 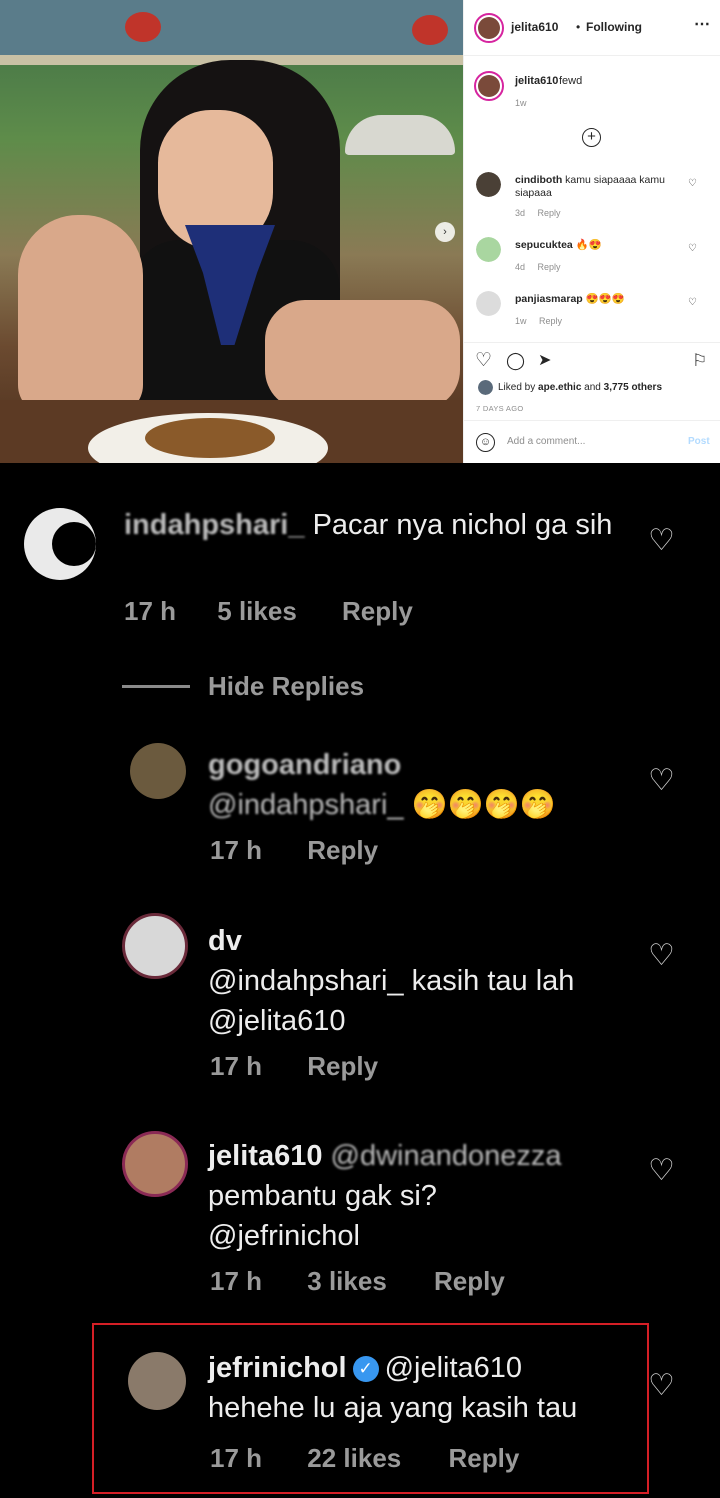 I want to click on verified-badge-icon: ✓, so click(x=365, y=1369).